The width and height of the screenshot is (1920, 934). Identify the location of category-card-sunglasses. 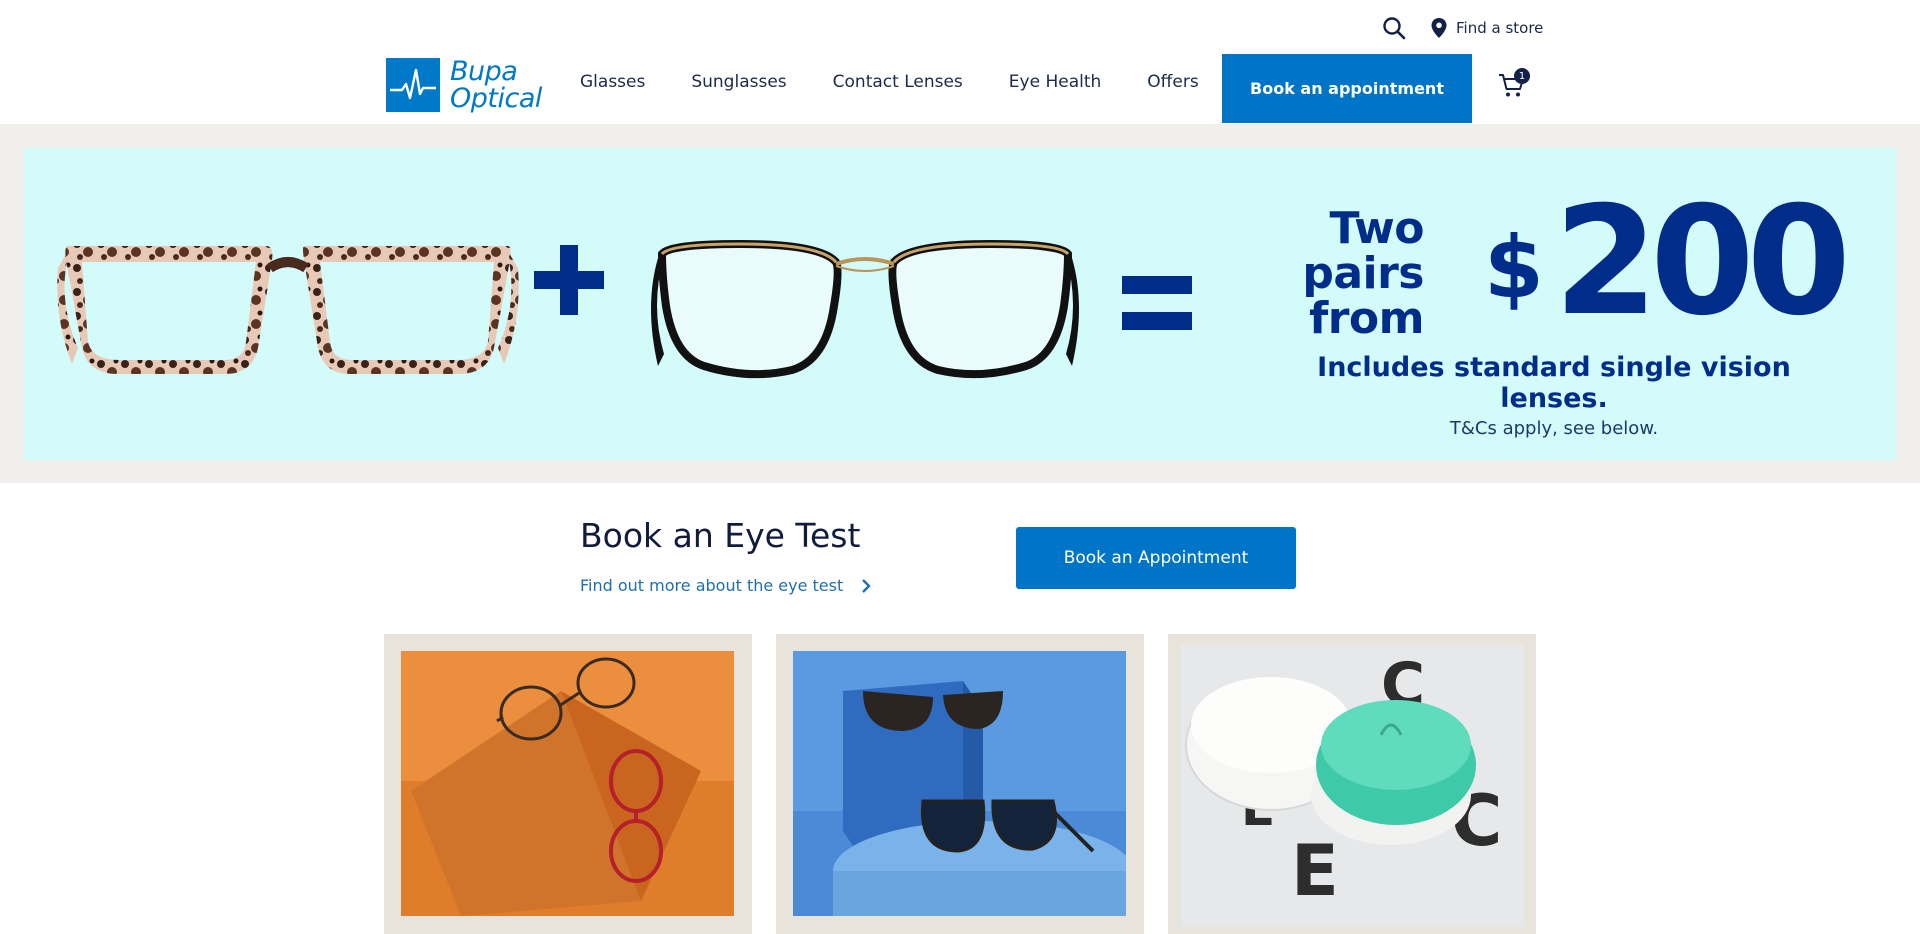
(960, 784).